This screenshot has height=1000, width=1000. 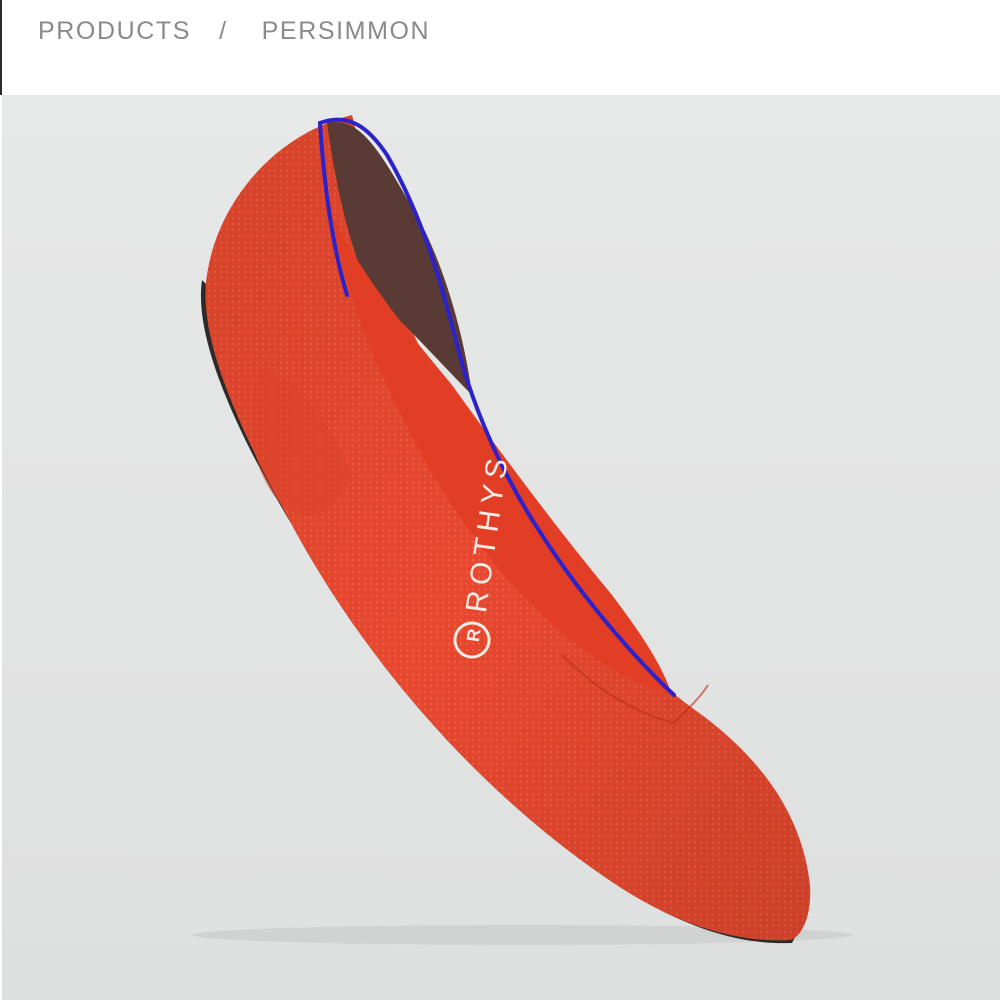 I want to click on breadcrumb-products-link: PRODUCTS, so click(x=114, y=31).